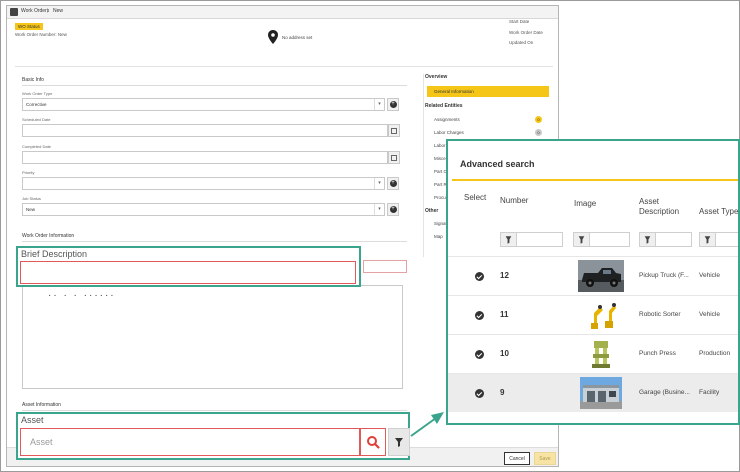 The height and width of the screenshot is (472, 740). What do you see at coordinates (31, 198) in the screenshot?
I see `job-status-label: Job Status` at bounding box center [31, 198].